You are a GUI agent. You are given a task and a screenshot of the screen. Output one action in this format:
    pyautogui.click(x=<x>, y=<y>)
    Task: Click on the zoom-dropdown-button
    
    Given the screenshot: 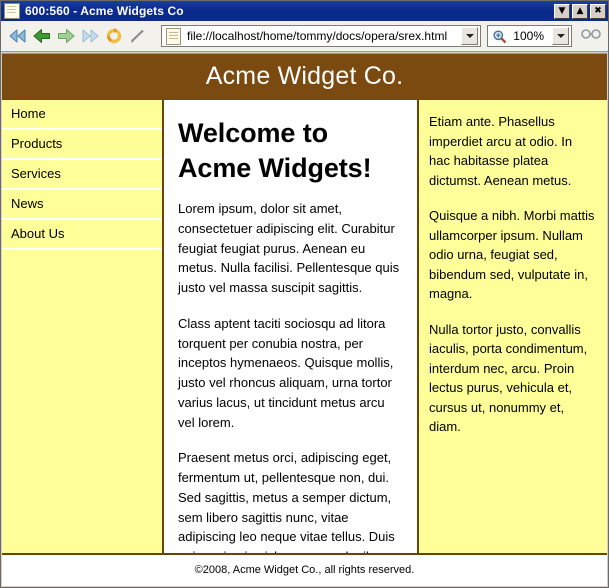 What is the action you would take?
    pyautogui.click(x=560, y=36)
    